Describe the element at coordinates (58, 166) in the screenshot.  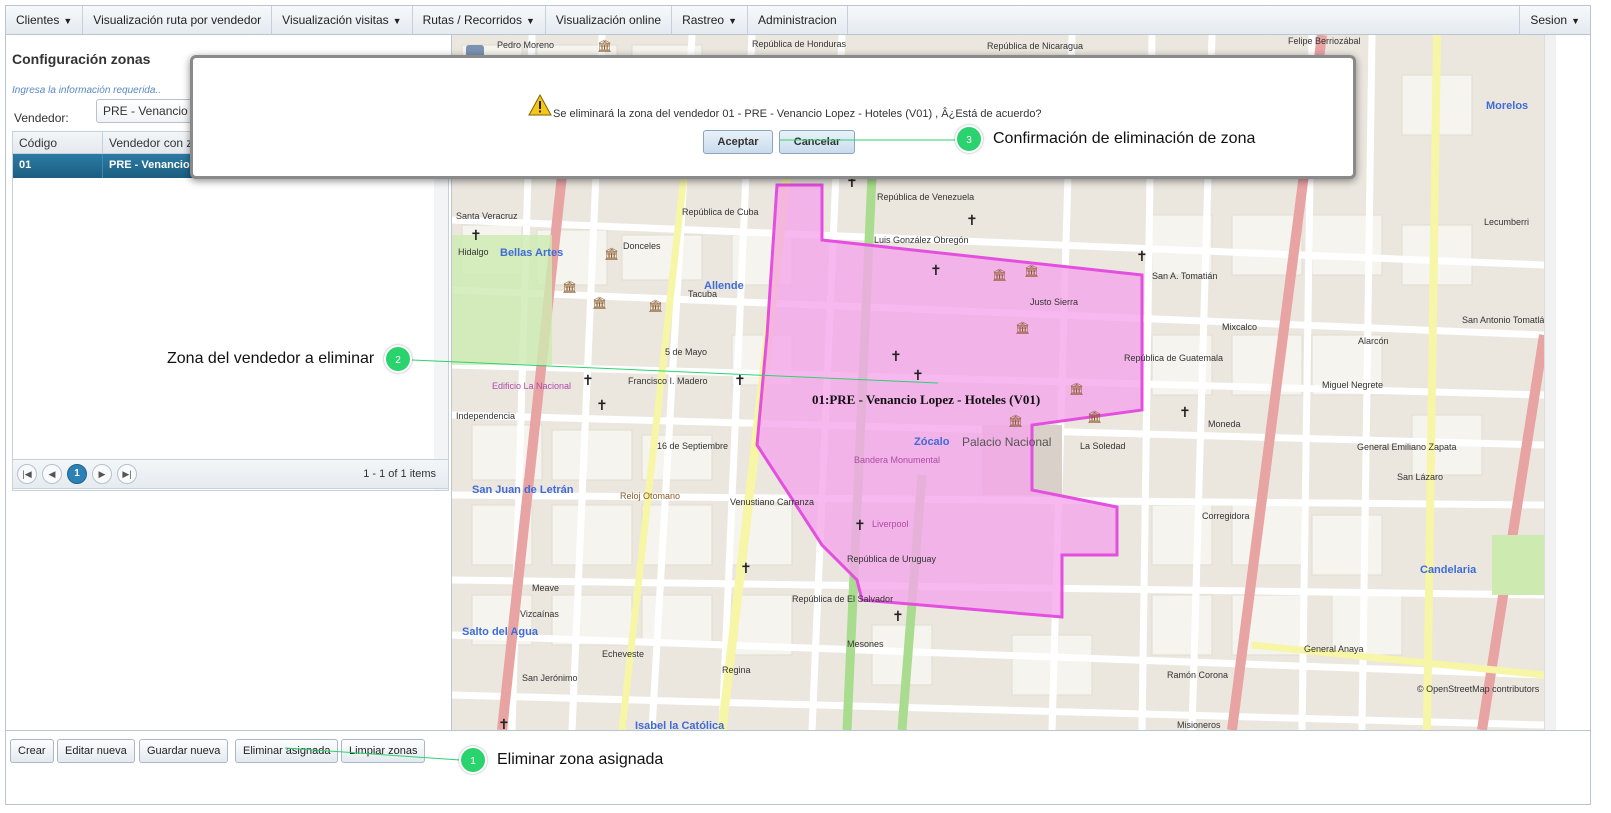
I see `cell-code: 01` at that location.